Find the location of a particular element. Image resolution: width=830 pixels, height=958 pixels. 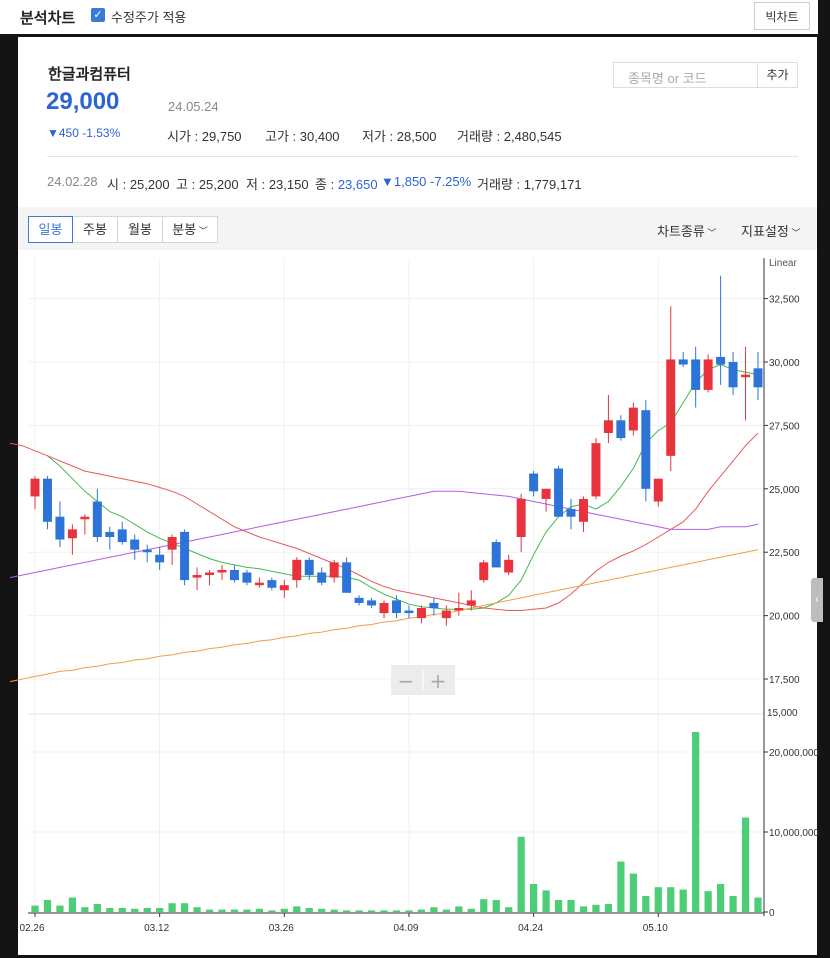

x-tick-label: 03.12 is located at coordinates (156, 928).